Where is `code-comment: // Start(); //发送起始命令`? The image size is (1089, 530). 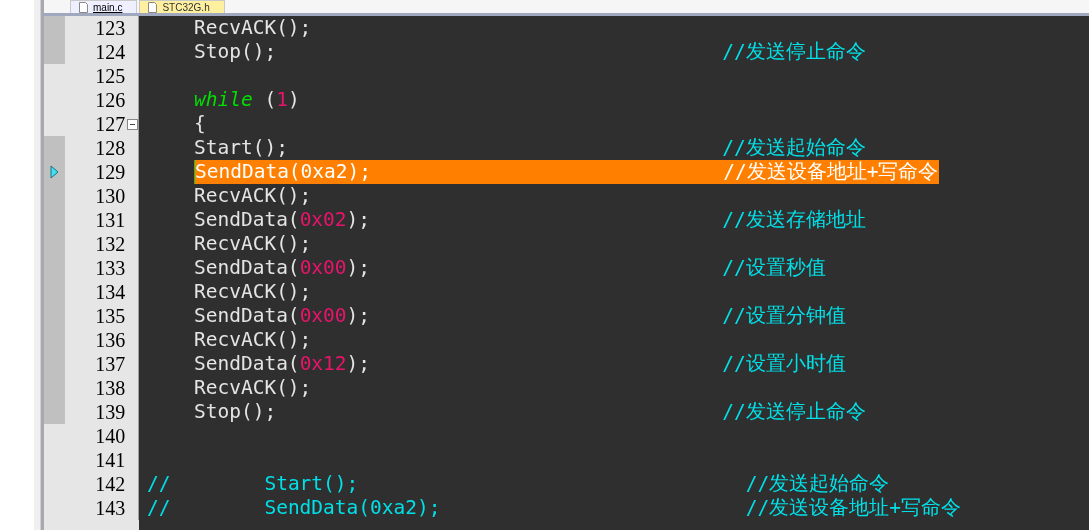 code-comment: // Start(); //发送起始命令 is located at coordinates (518, 483).